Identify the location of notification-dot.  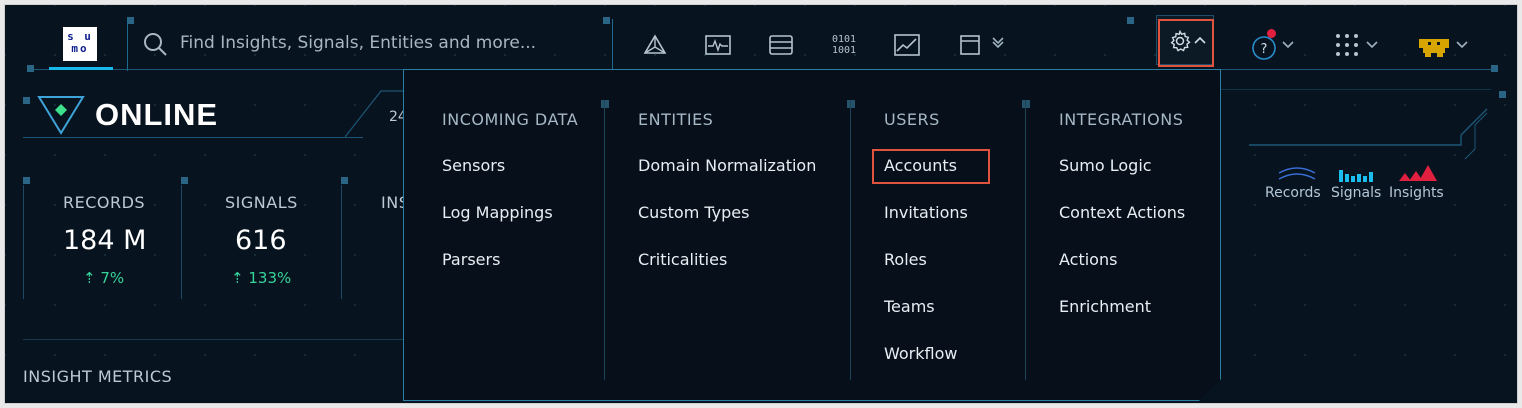
(1271, 33).